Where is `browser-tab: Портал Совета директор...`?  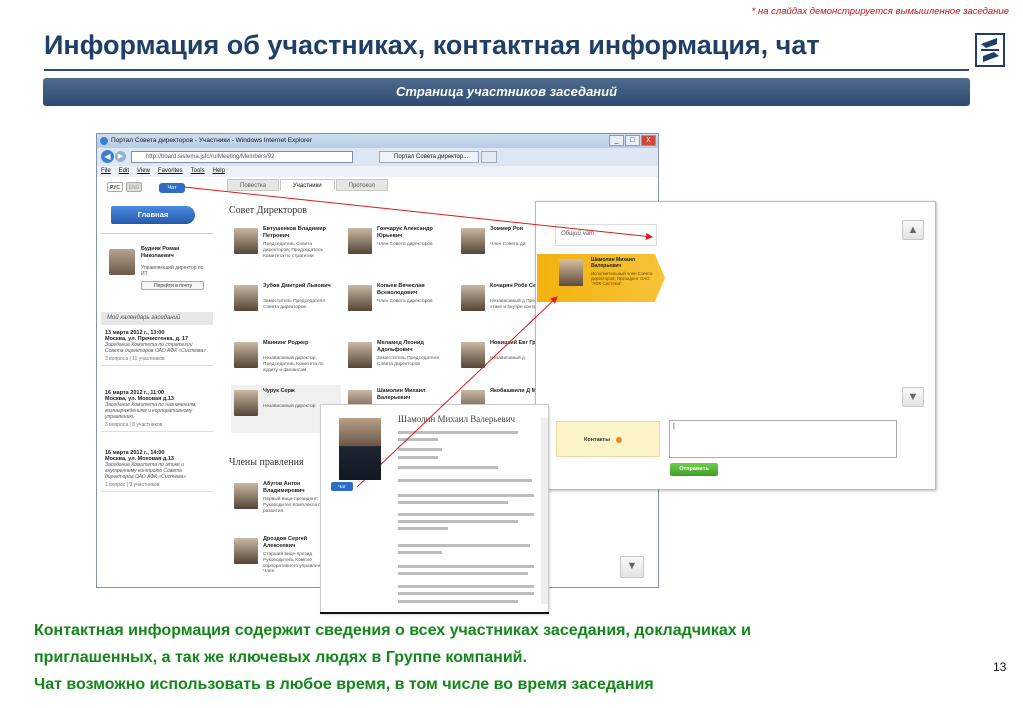 browser-tab: Портал Совета директор... is located at coordinates (429, 157).